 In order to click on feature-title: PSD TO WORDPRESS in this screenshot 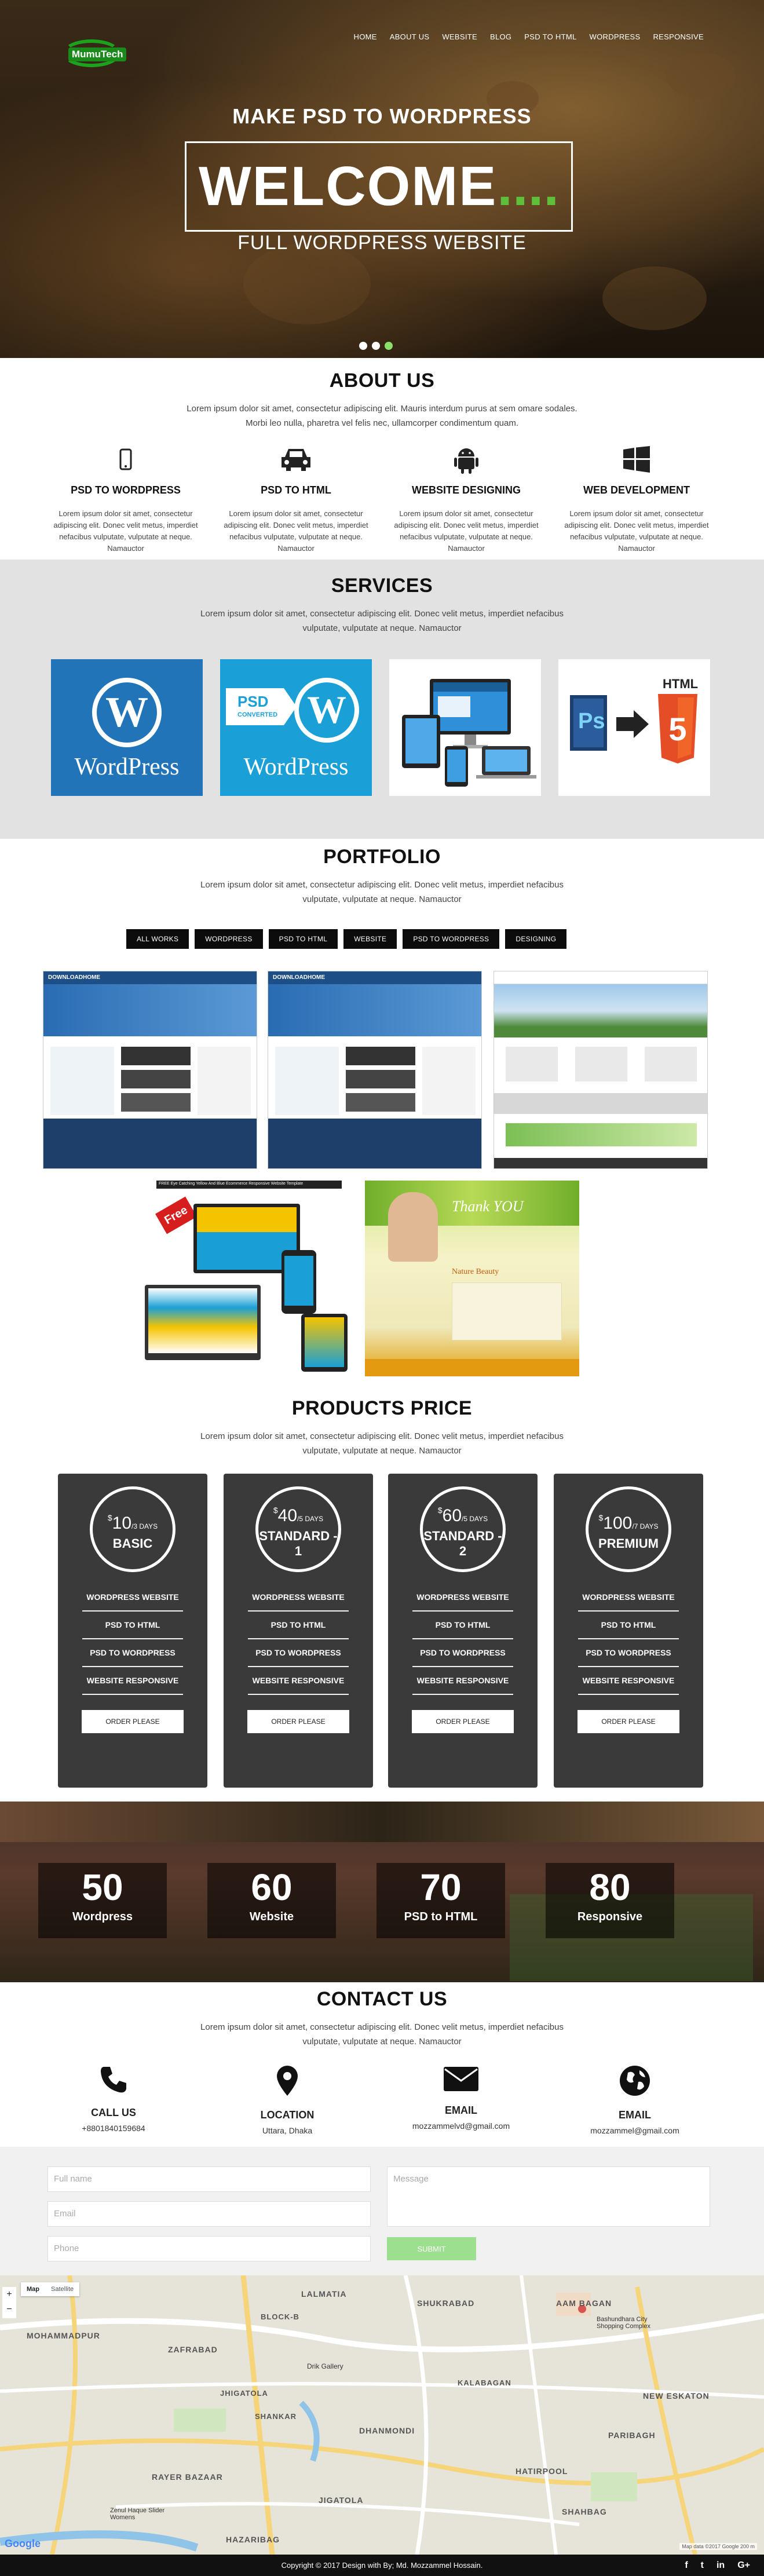, I will do `click(126, 490)`.